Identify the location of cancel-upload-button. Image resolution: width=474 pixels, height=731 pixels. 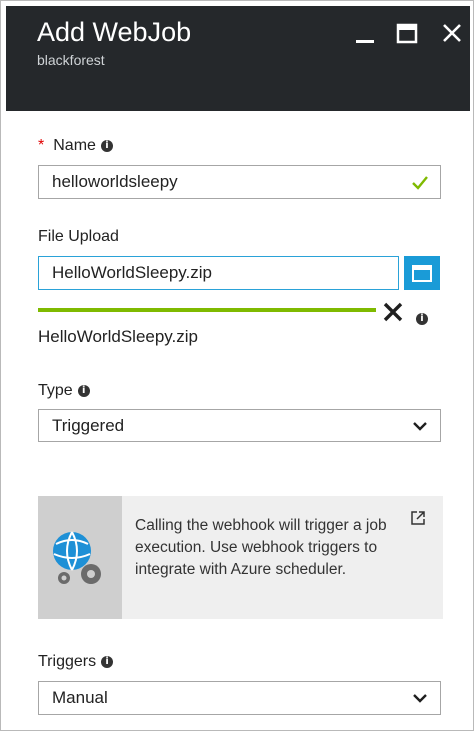
(393, 314).